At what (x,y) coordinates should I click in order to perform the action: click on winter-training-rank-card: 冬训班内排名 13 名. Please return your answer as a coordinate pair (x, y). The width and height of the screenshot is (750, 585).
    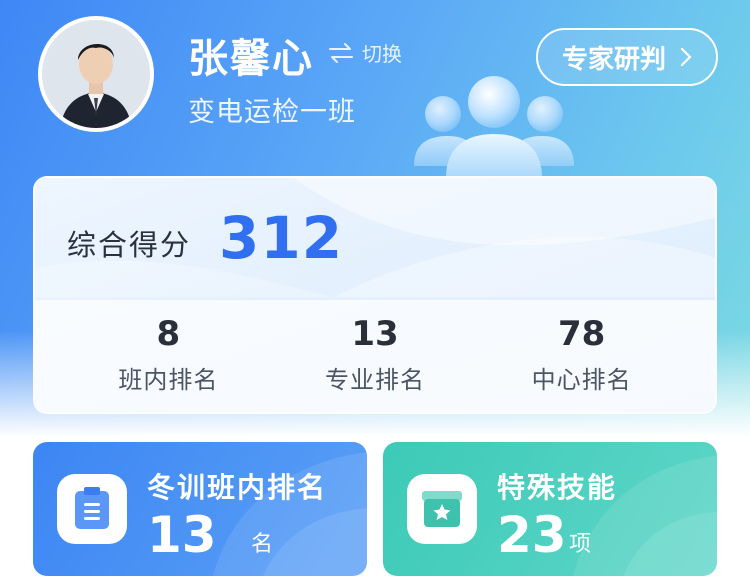
    Looking at the image, I should click on (200, 509).